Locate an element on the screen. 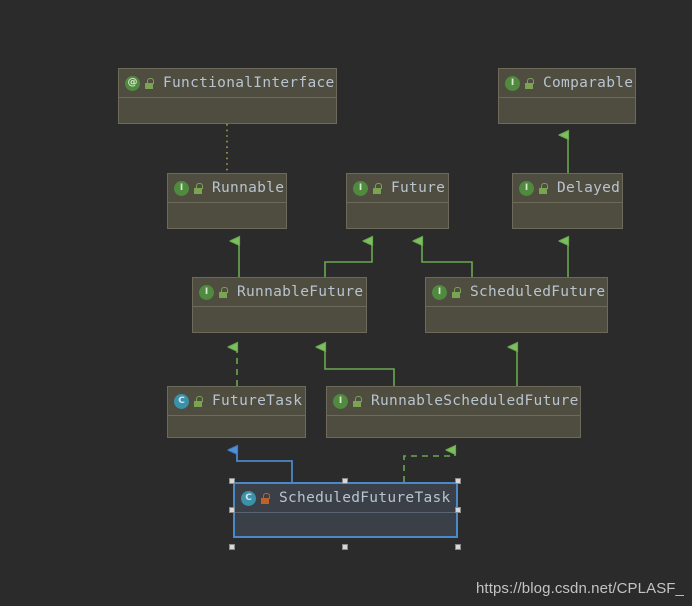 This screenshot has width=692, height=606. node-header: I RunnableScheduledFuture is located at coordinates (453, 401).